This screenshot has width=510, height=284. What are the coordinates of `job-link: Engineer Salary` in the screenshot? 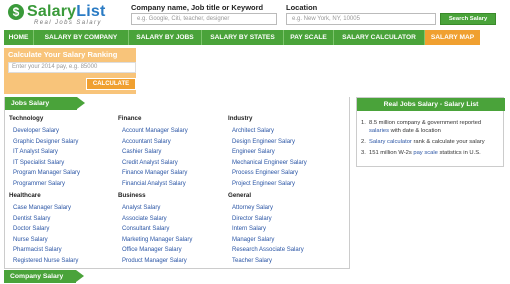 It's located at (253, 152).